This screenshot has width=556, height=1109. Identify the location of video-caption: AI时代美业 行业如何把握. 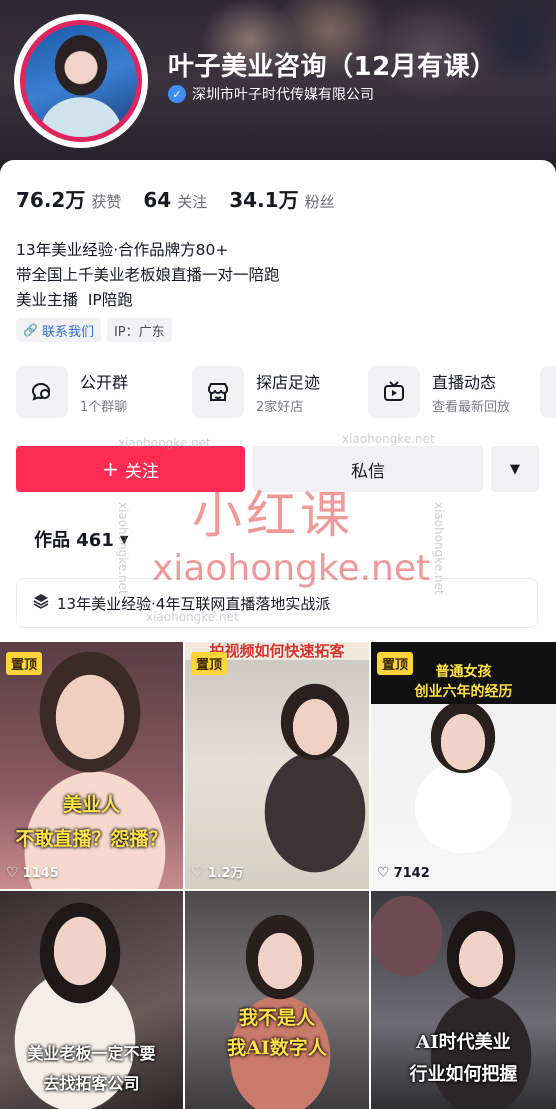
(463, 1058).